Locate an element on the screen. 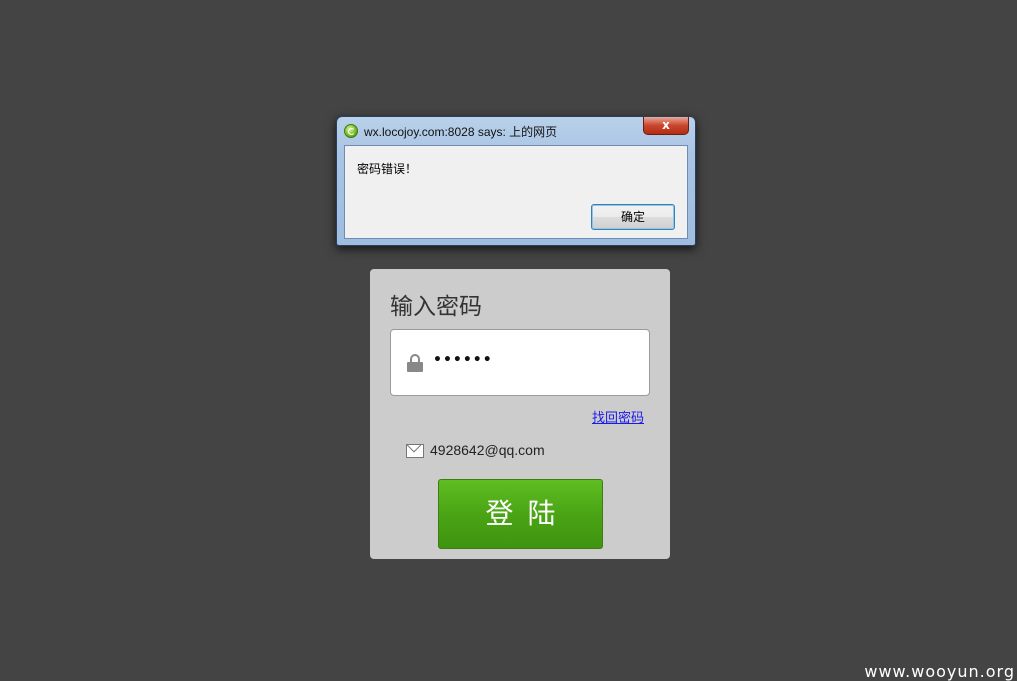 The image size is (1017, 681). email-text: 4928642@qq.com is located at coordinates (487, 450).